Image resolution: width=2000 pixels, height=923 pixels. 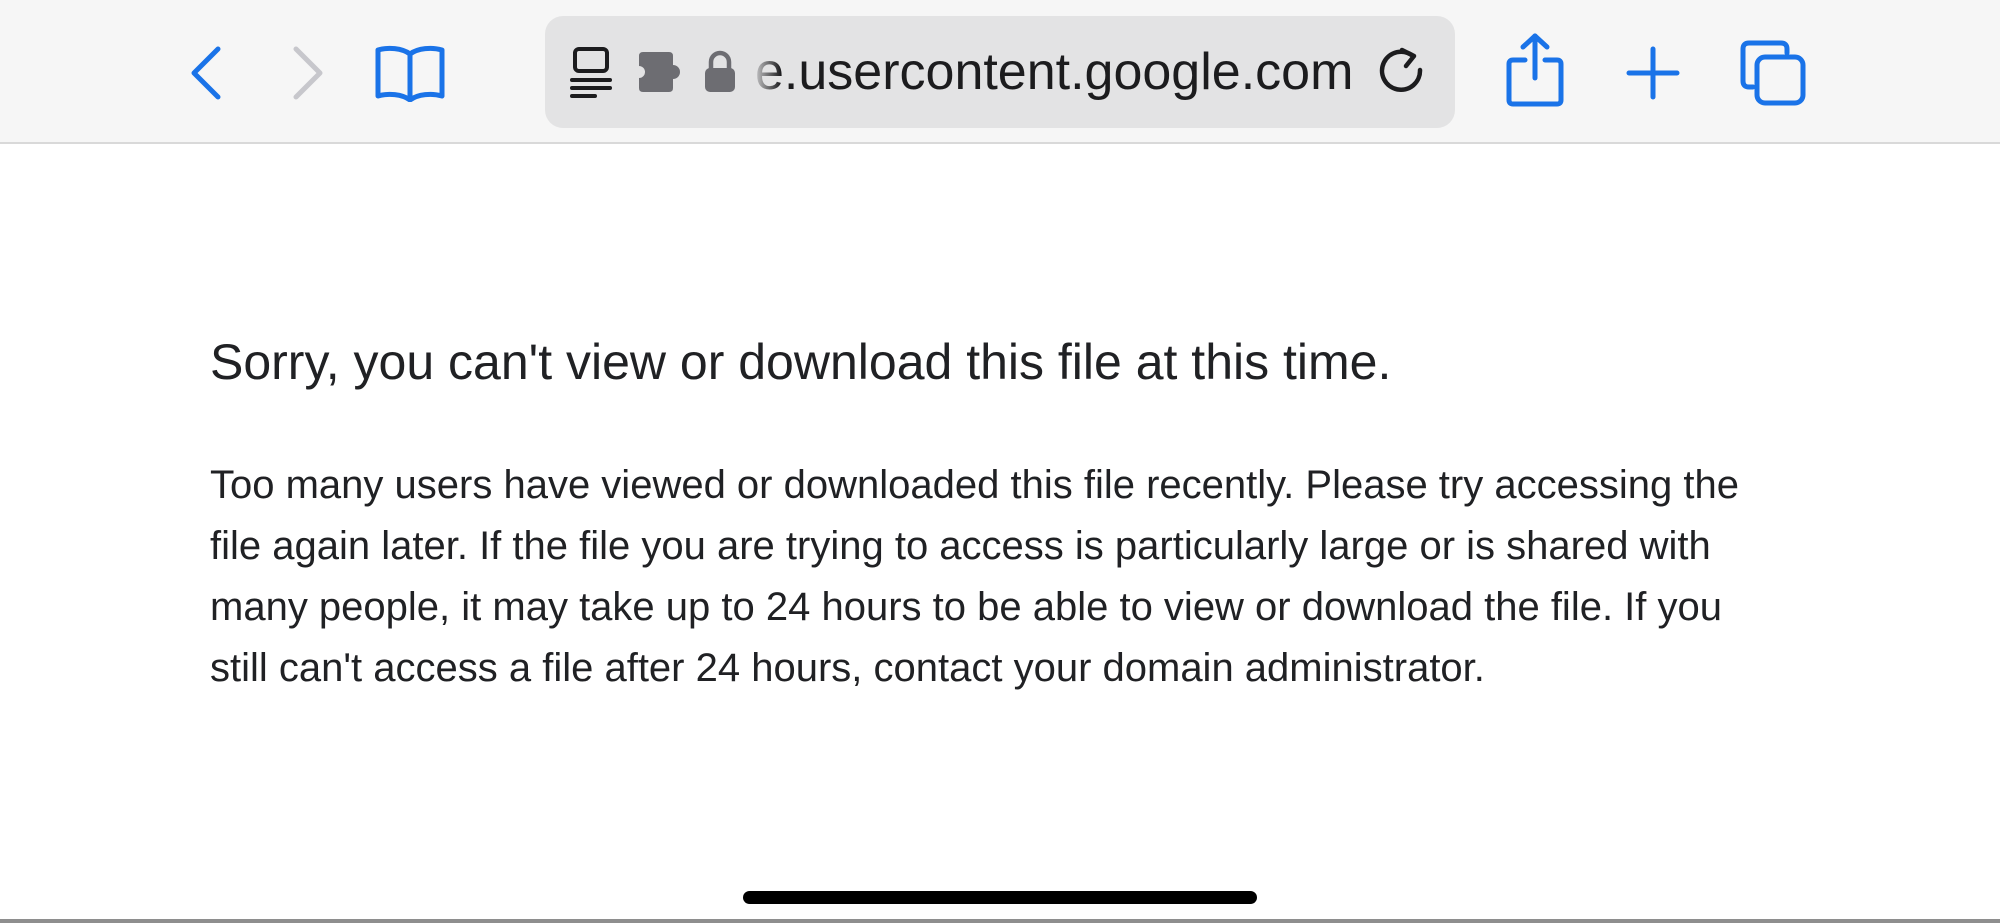 I want to click on extension-button, so click(x=660, y=72).